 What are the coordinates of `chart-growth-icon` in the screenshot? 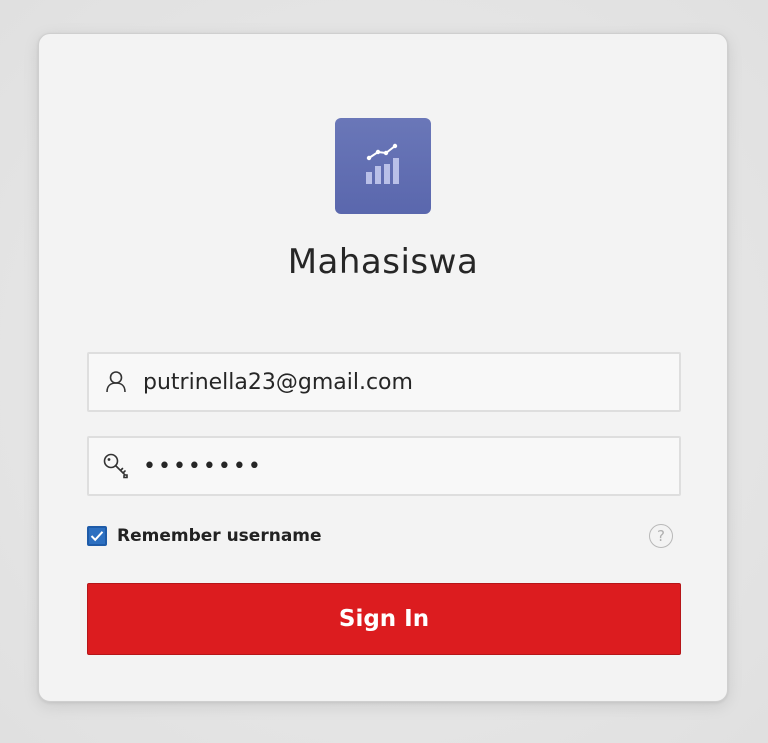 It's located at (382, 163).